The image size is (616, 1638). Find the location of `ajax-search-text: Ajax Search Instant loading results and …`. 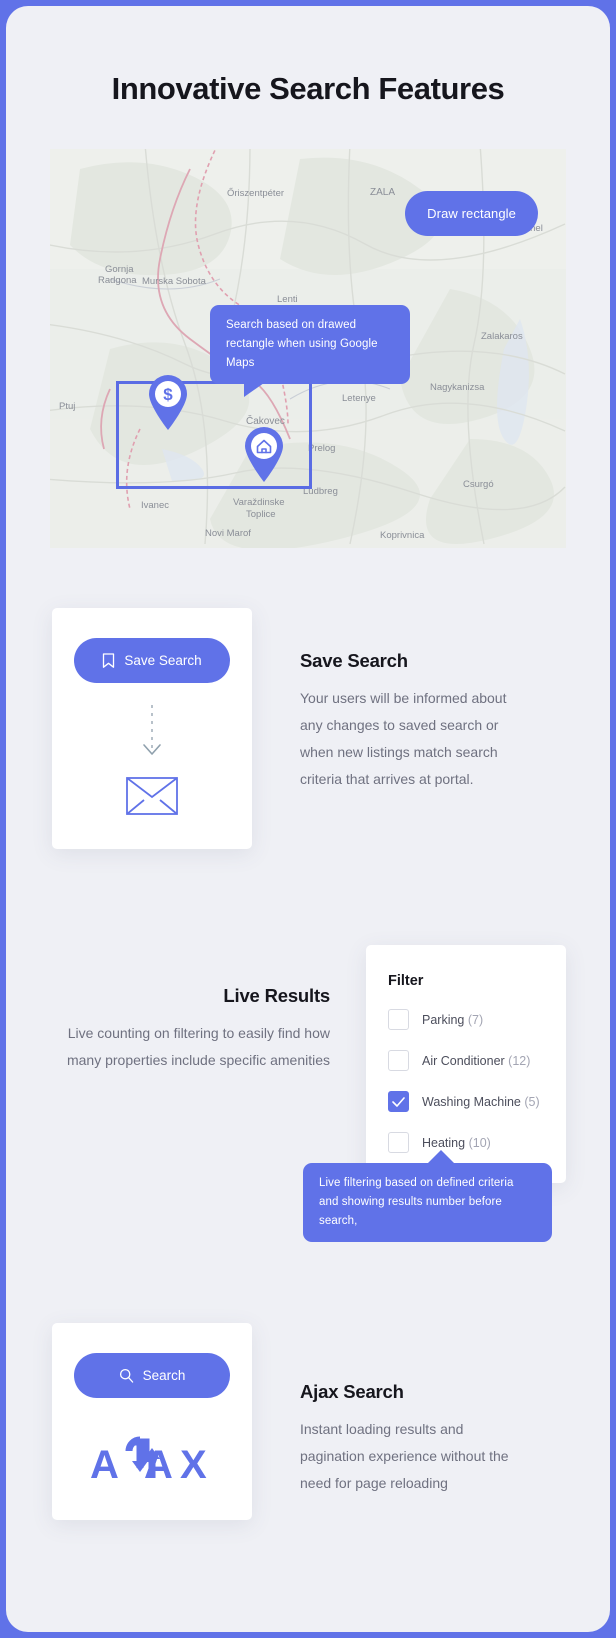

ajax-search-text: Ajax Search Instant loading results and … is located at coordinates (386, 1421).